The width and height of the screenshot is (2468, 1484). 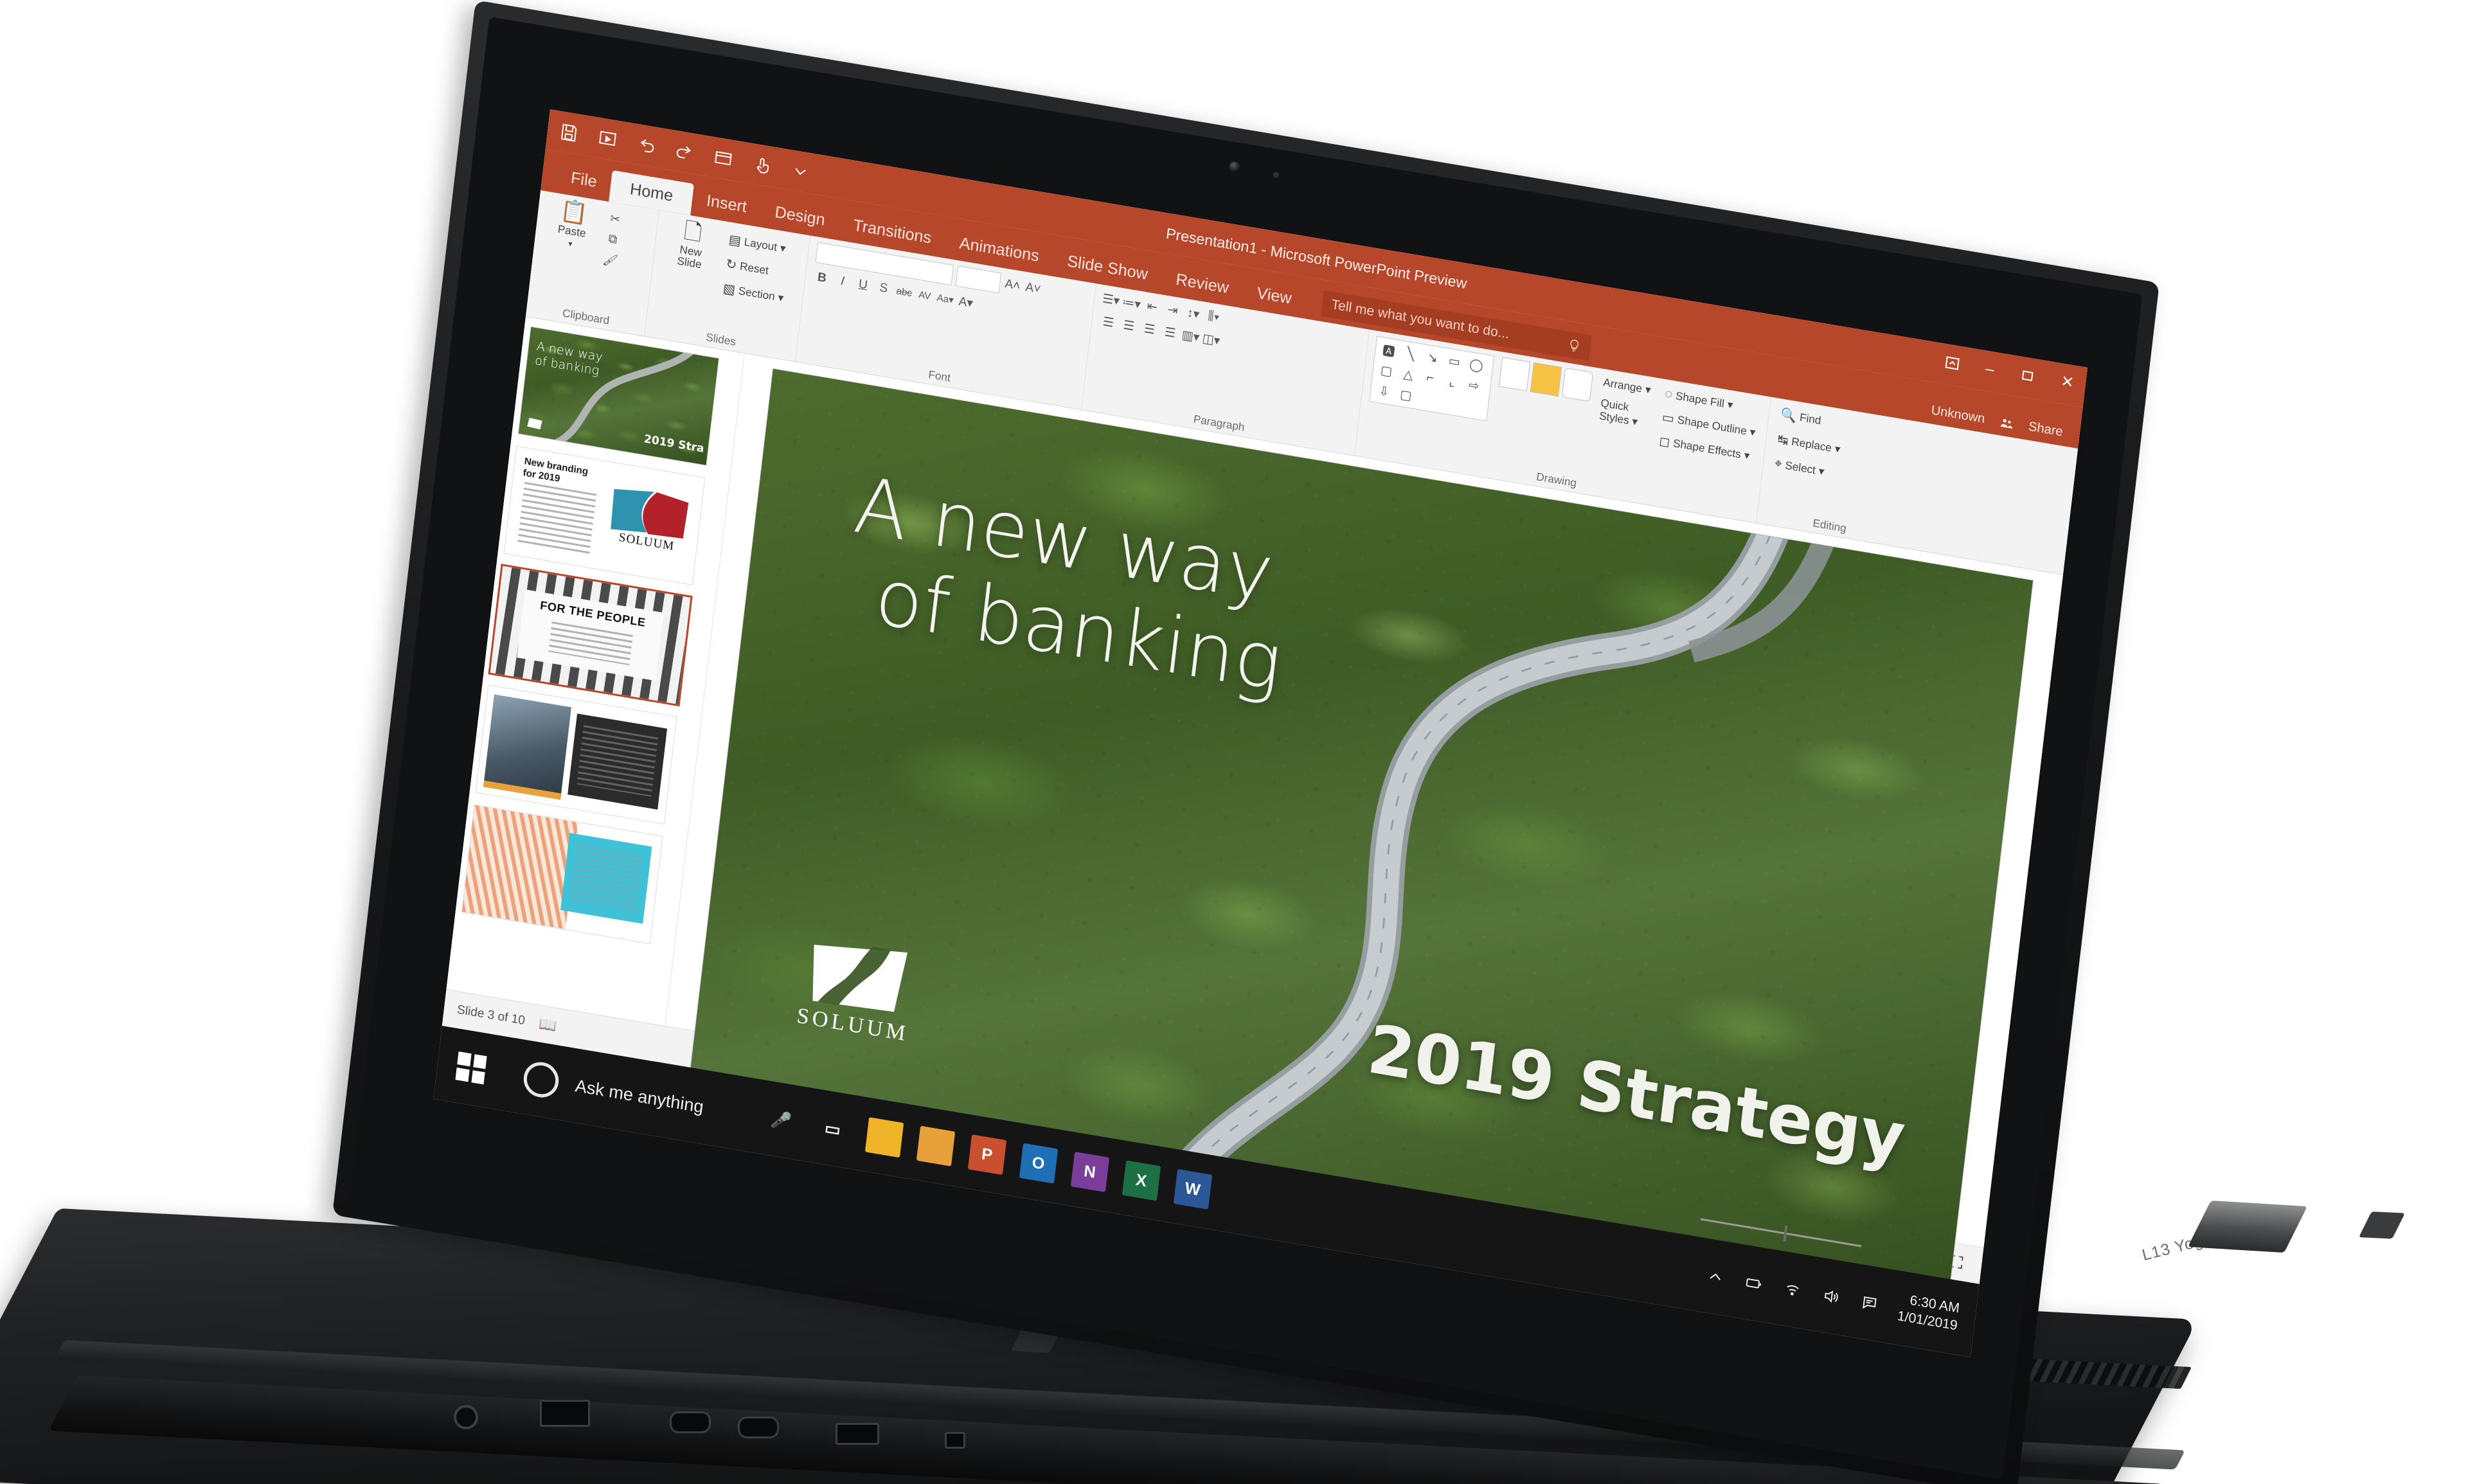 I want to click on arrow-down-shape-icon: ⇩, so click(x=1384, y=392).